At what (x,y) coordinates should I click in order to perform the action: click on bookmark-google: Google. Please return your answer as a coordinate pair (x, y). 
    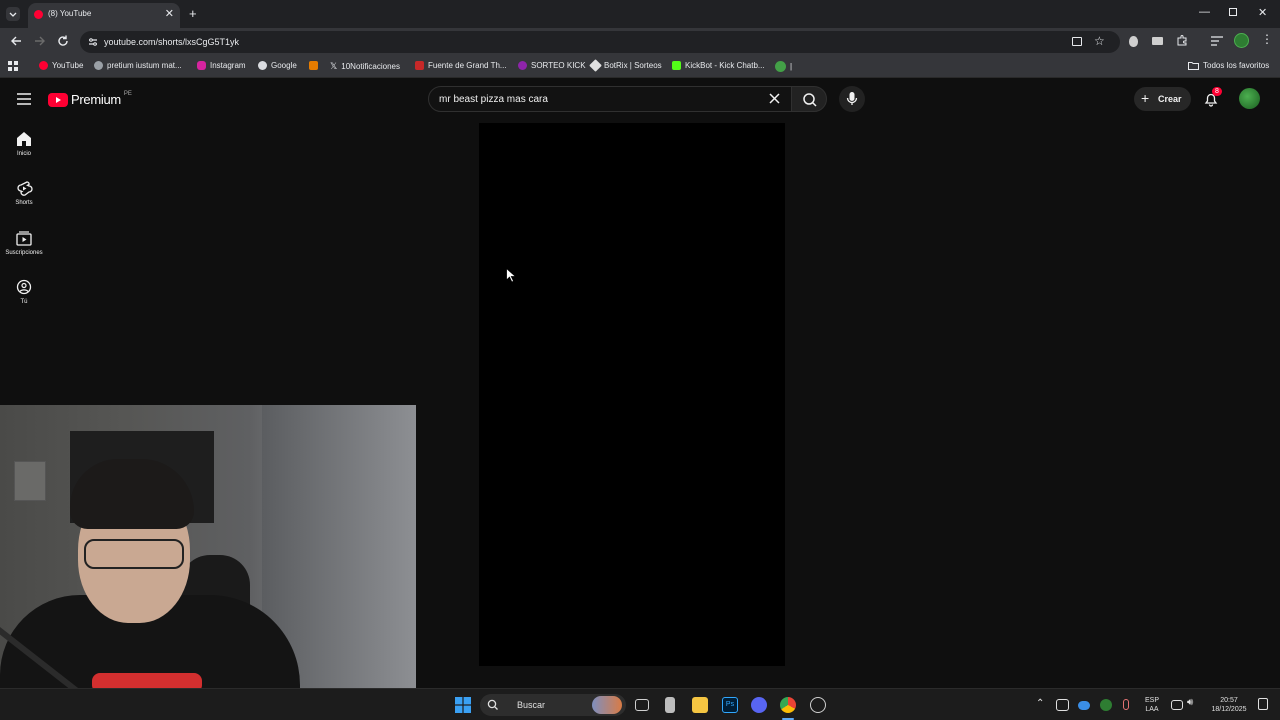
    Looking at the image, I should click on (277, 65).